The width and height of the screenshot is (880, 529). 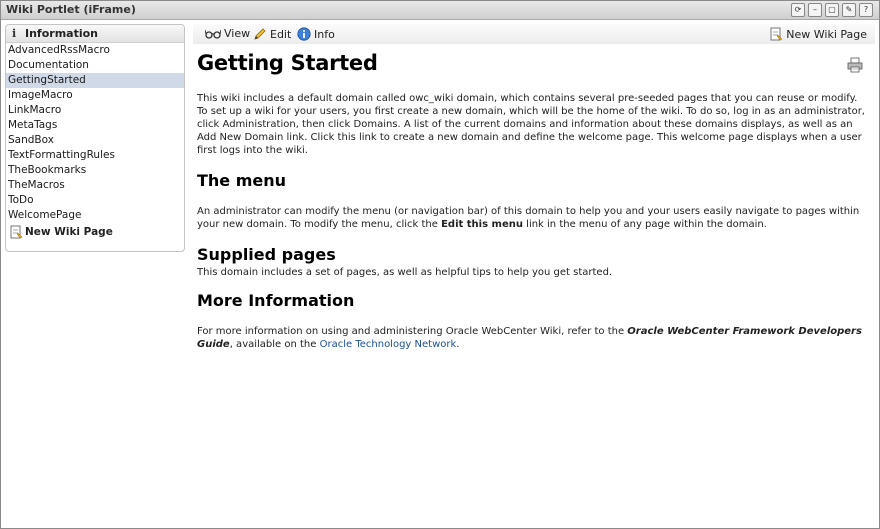 What do you see at coordinates (95, 185) in the screenshot?
I see `sidebar-item-themacros: TheMacros` at bounding box center [95, 185].